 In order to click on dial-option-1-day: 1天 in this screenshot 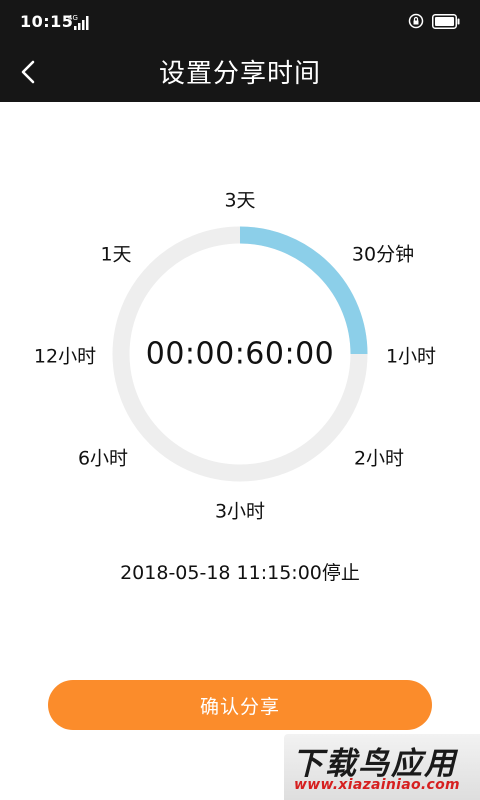, I will do `click(115, 253)`.